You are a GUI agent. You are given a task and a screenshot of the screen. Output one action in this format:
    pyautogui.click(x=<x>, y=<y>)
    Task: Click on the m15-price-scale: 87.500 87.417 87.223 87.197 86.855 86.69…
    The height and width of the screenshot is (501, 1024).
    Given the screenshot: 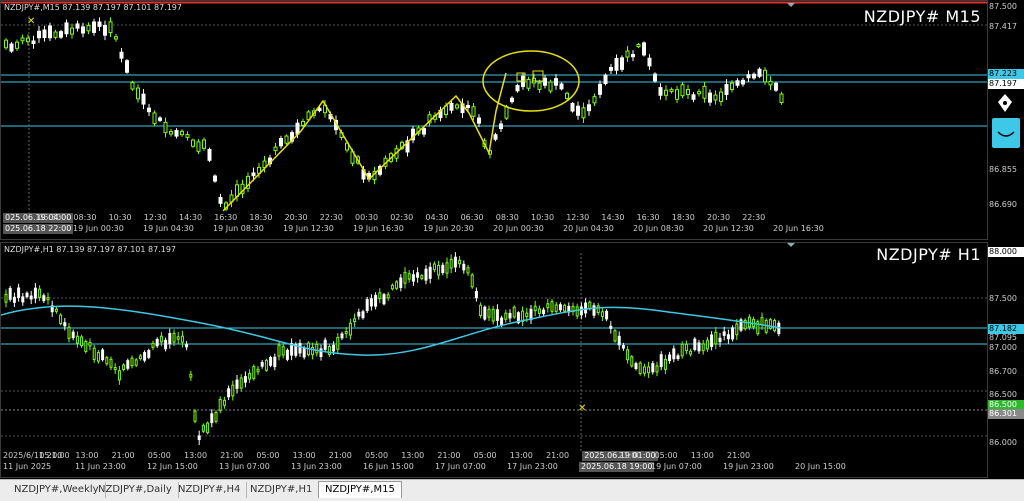 What is the action you would take?
    pyautogui.click(x=1006, y=120)
    